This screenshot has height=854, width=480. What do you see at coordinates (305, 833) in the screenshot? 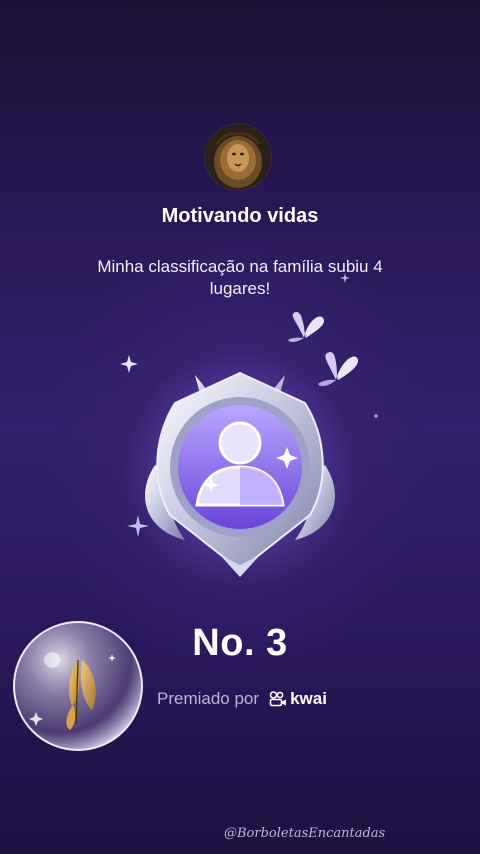
I see `watermark-text: @BorboletasEncantadas` at bounding box center [305, 833].